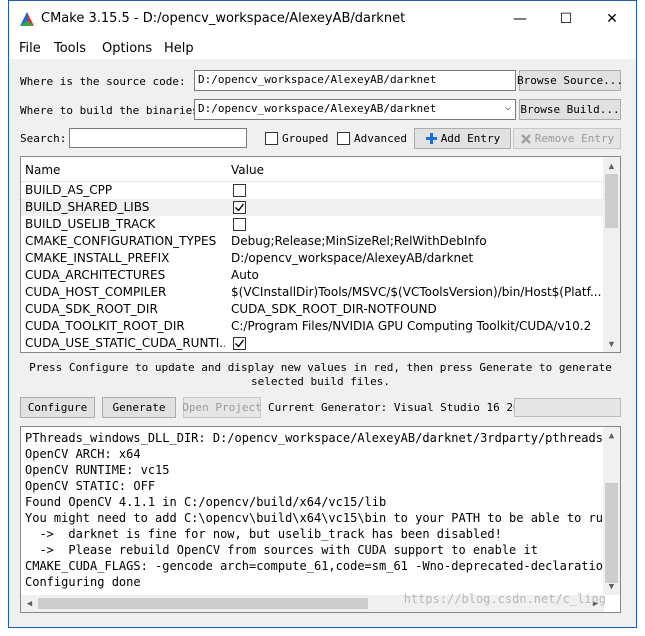  I want to click on grouped-label: Grouped, so click(305, 138).